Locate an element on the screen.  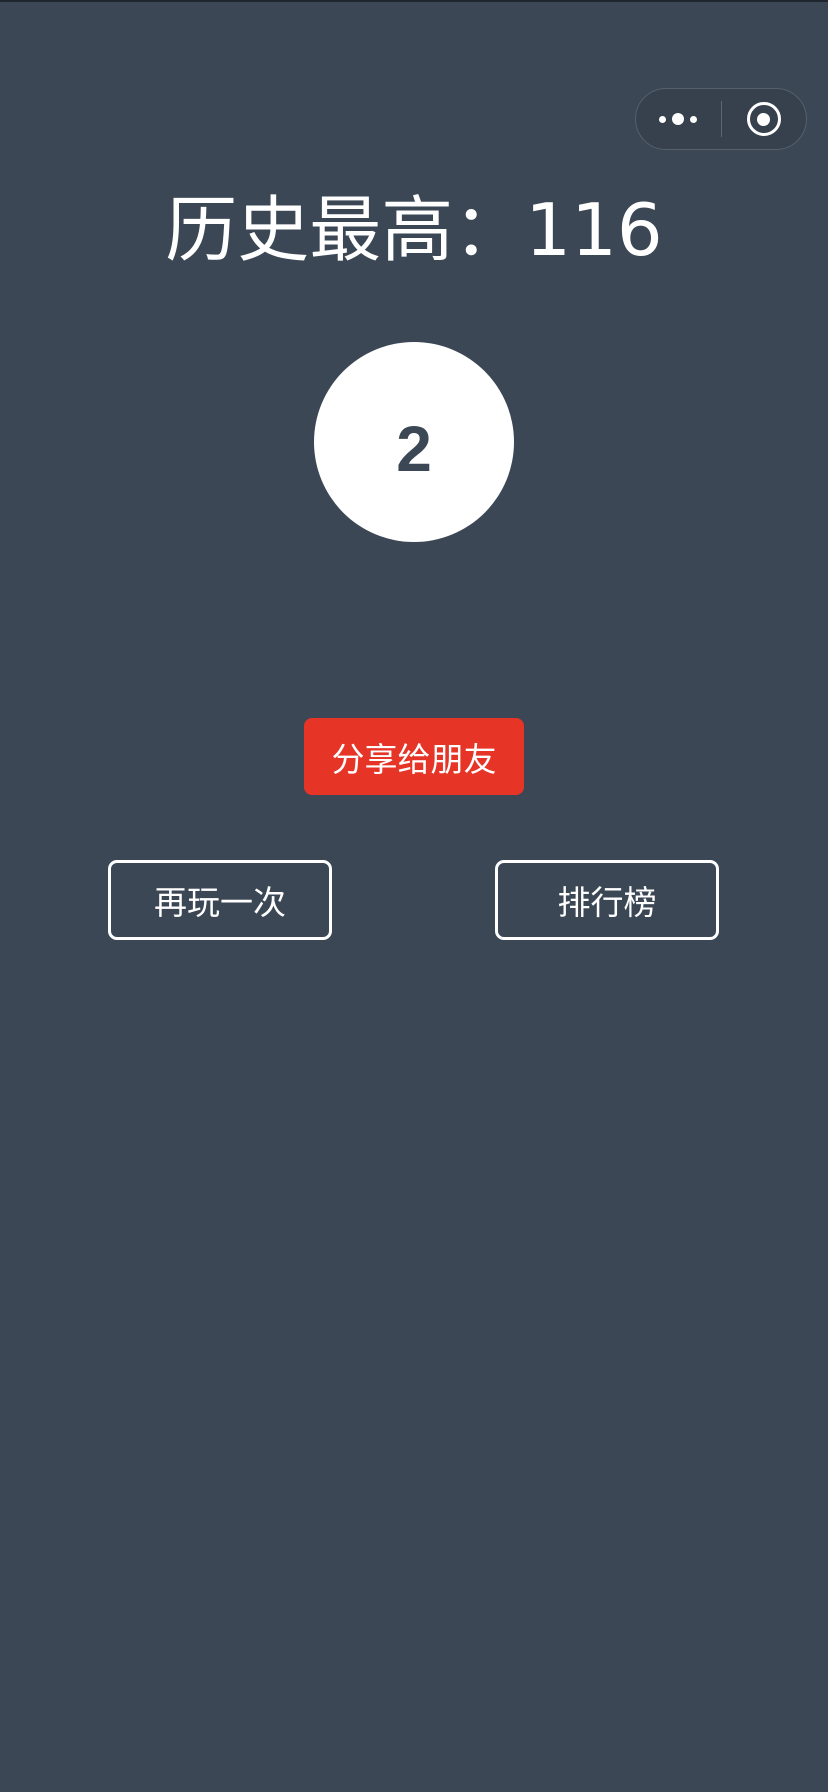
more-menu-button is located at coordinates (678, 119).